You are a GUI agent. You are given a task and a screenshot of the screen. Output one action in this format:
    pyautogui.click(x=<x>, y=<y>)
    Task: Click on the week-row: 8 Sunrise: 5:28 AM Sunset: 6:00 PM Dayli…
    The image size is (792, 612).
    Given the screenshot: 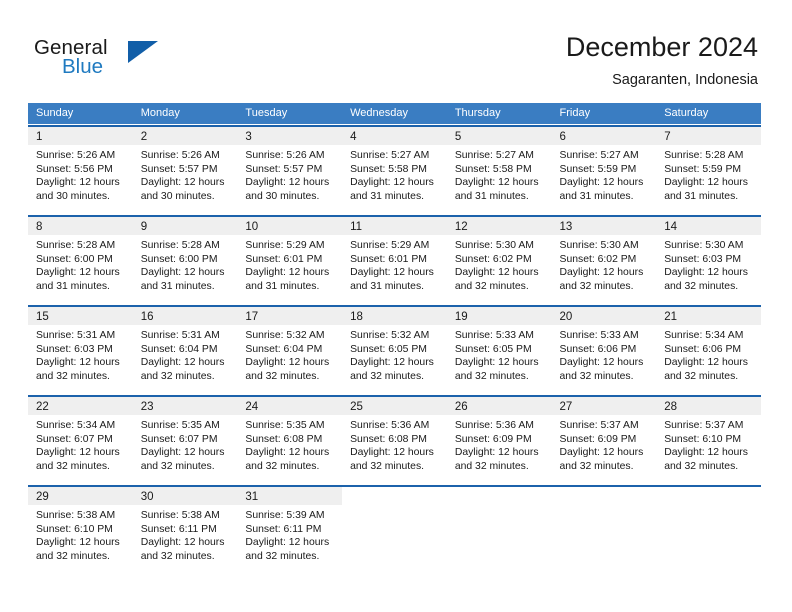 What is the action you would take?
    pyautogui.click(x=394, y=259)
    